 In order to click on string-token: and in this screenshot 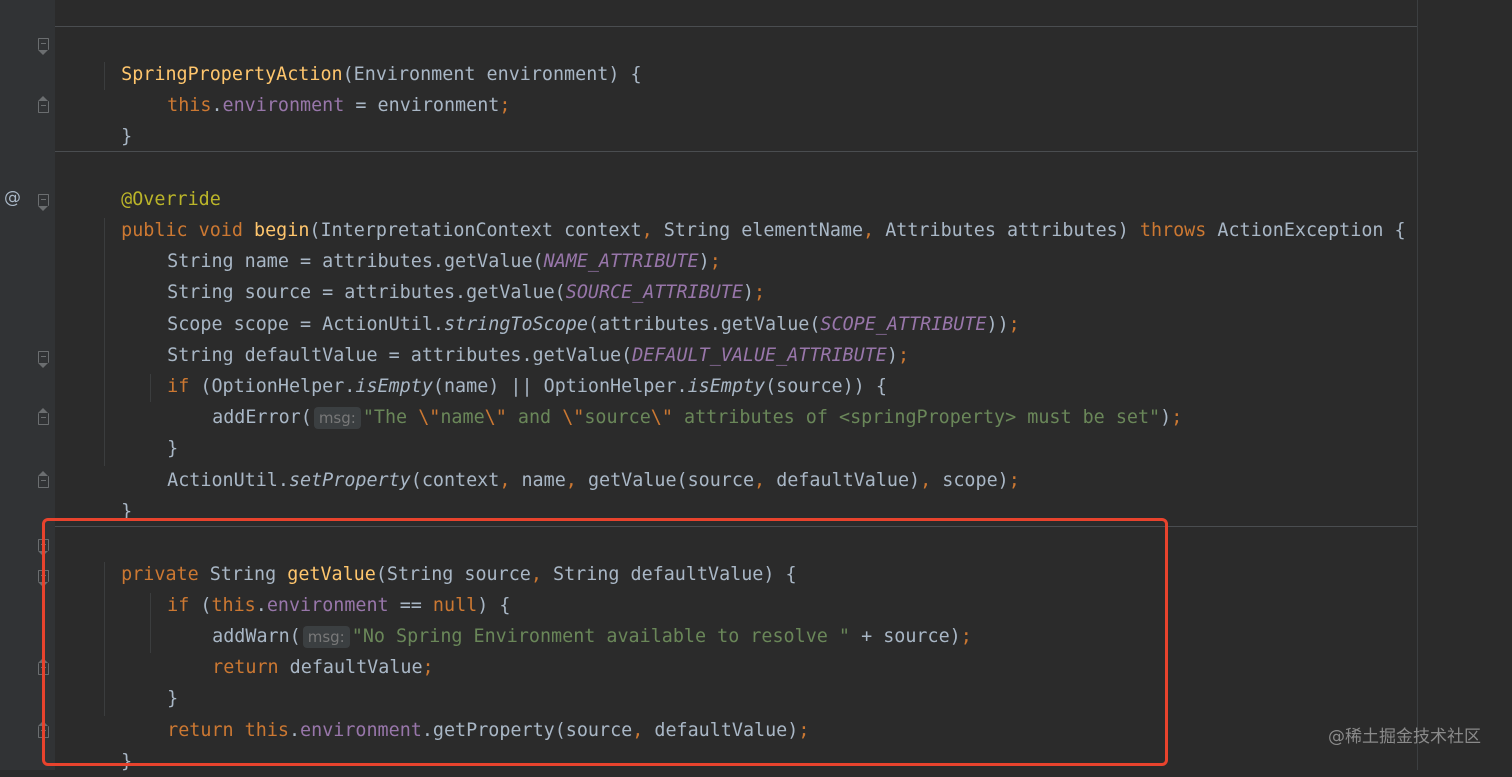, I will do `click(534, 417)`.